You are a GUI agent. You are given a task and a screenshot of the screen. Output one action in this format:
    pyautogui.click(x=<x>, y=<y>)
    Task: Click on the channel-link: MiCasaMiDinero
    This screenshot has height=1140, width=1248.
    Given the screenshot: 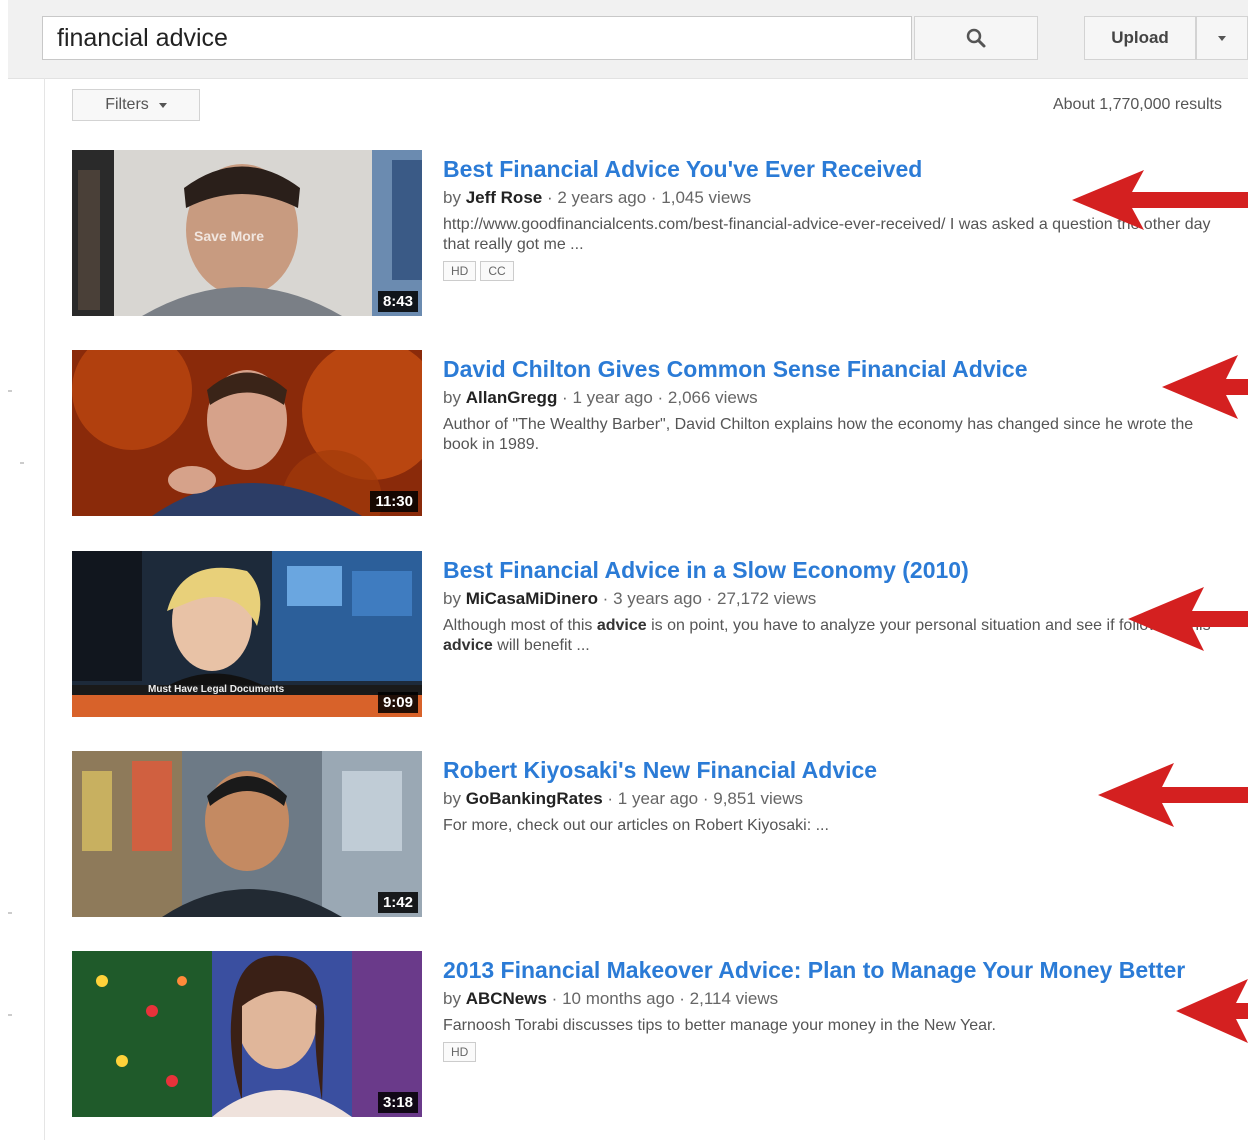 What is the action you would take?
    pyautogui.click(x=532, y=598)
    